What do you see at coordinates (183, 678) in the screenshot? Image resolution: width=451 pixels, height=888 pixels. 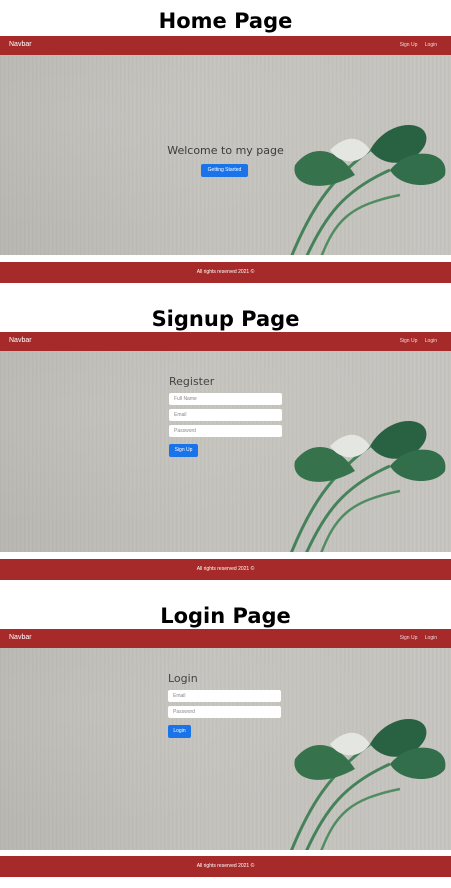 I see `login-title: Login` at bounding box center [183, 678].